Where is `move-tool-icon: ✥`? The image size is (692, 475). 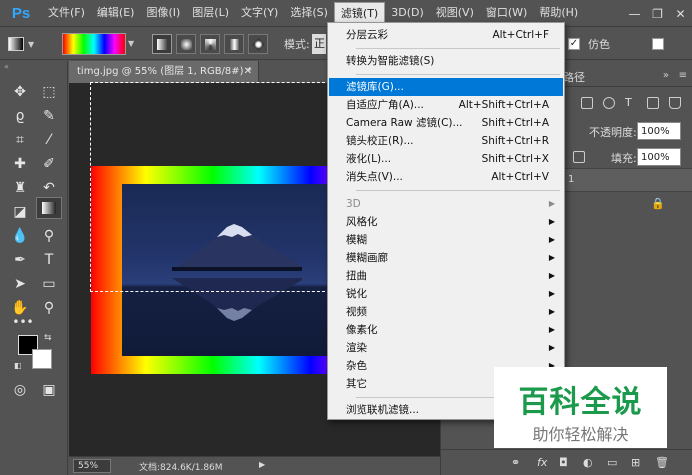
move-tool-icon: ✥ is located at coordinates (20, 92).